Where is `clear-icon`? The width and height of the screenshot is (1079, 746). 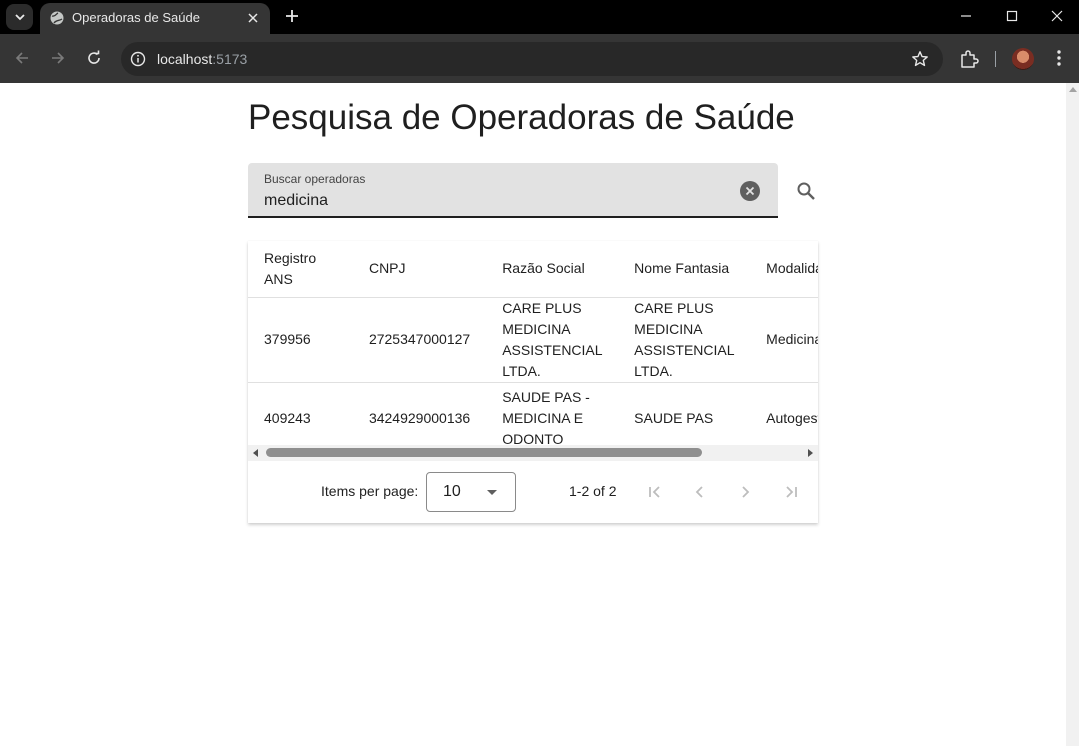 clear-icon is located at coordinates (750, 191).